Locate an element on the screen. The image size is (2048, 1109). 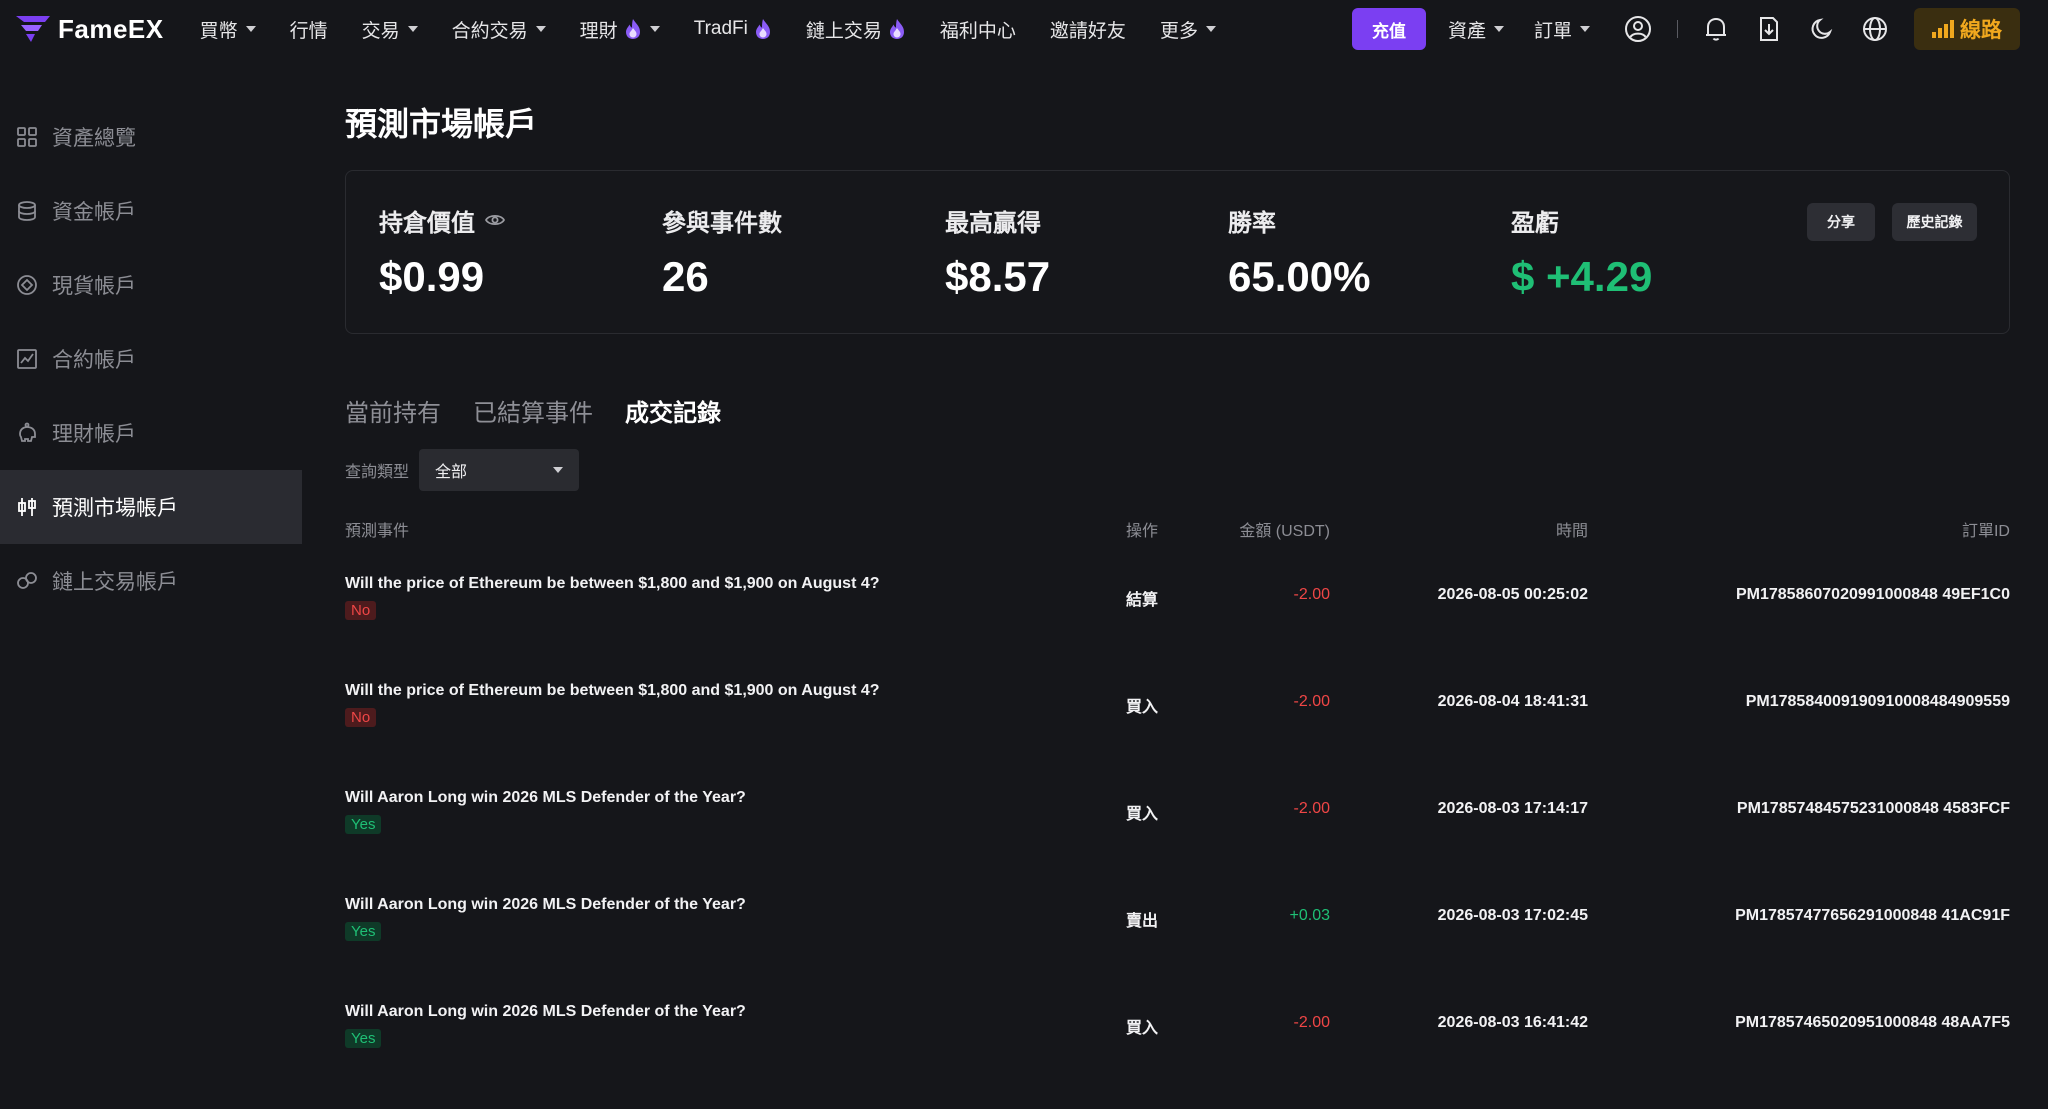
stat-pnl: 盈虧 $ +4.29 is located at coordinates (1581, 253).